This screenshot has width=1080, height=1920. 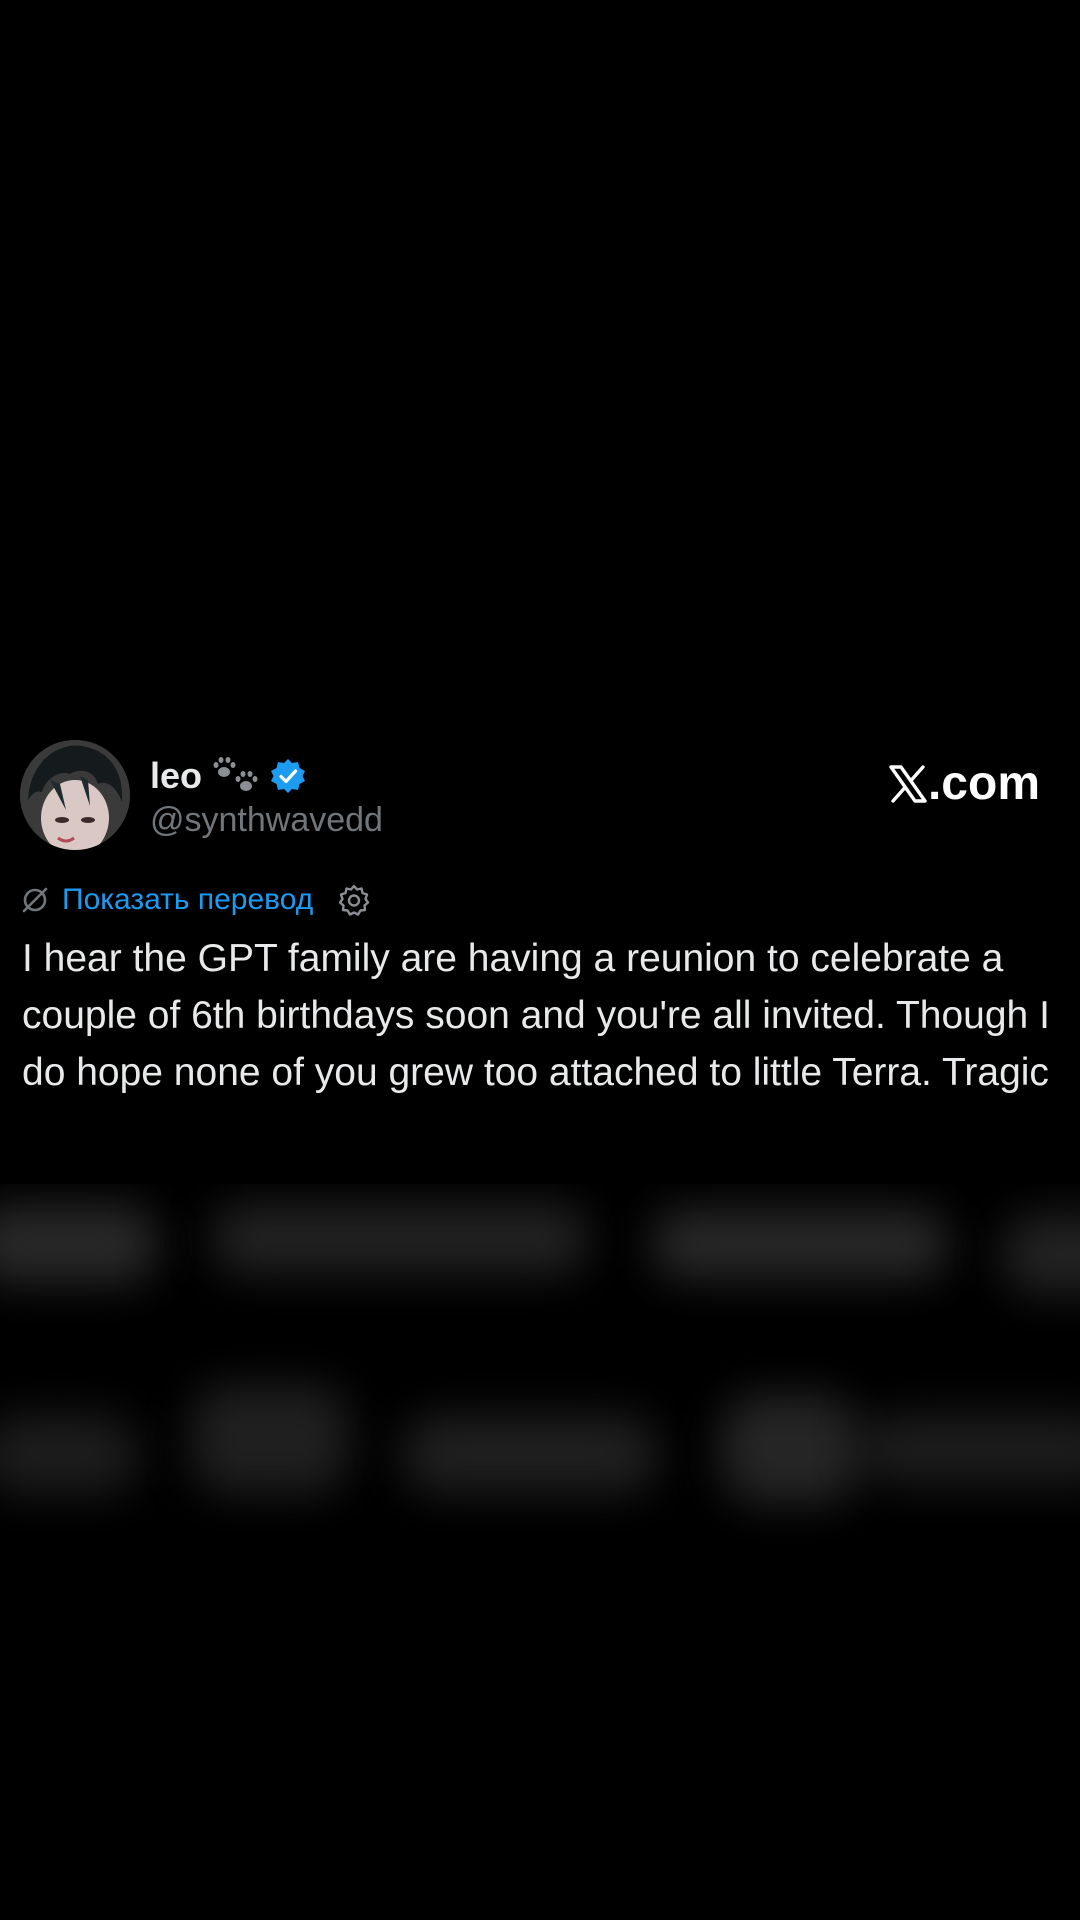 I want to click on brand-domain: .com, so click(x=983, y=783).